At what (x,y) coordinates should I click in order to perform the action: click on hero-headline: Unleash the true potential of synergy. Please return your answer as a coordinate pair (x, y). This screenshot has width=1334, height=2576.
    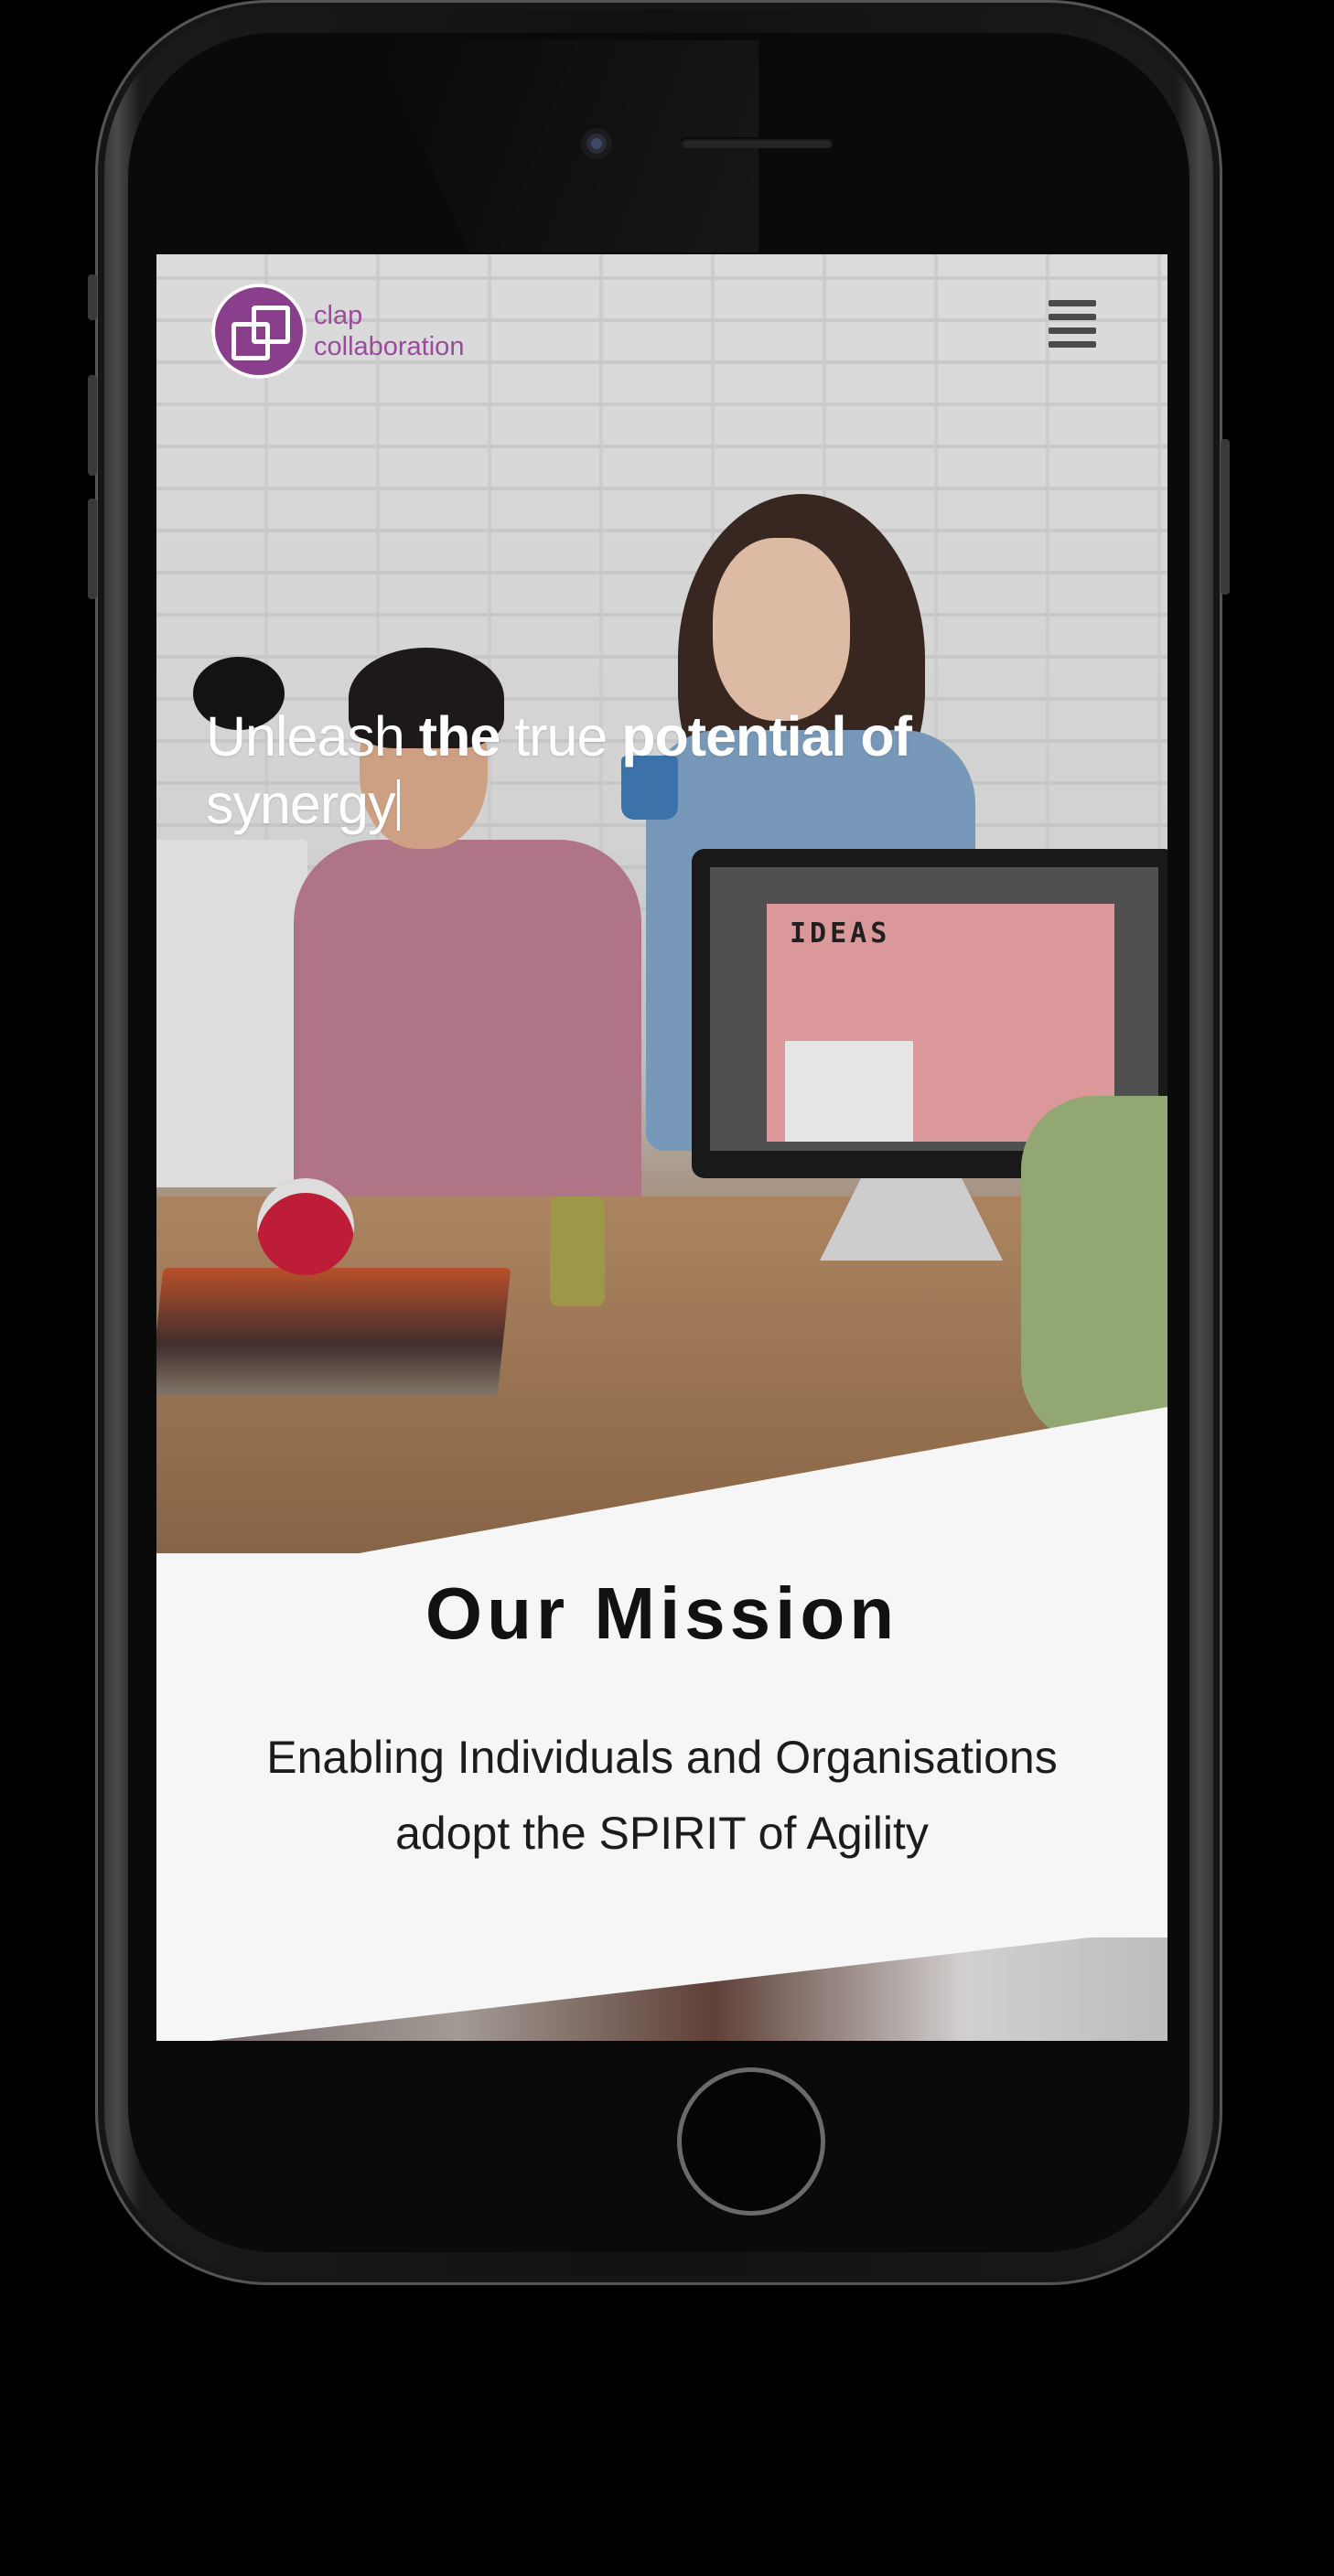
    Looking at the image, I should click on (617, 771).